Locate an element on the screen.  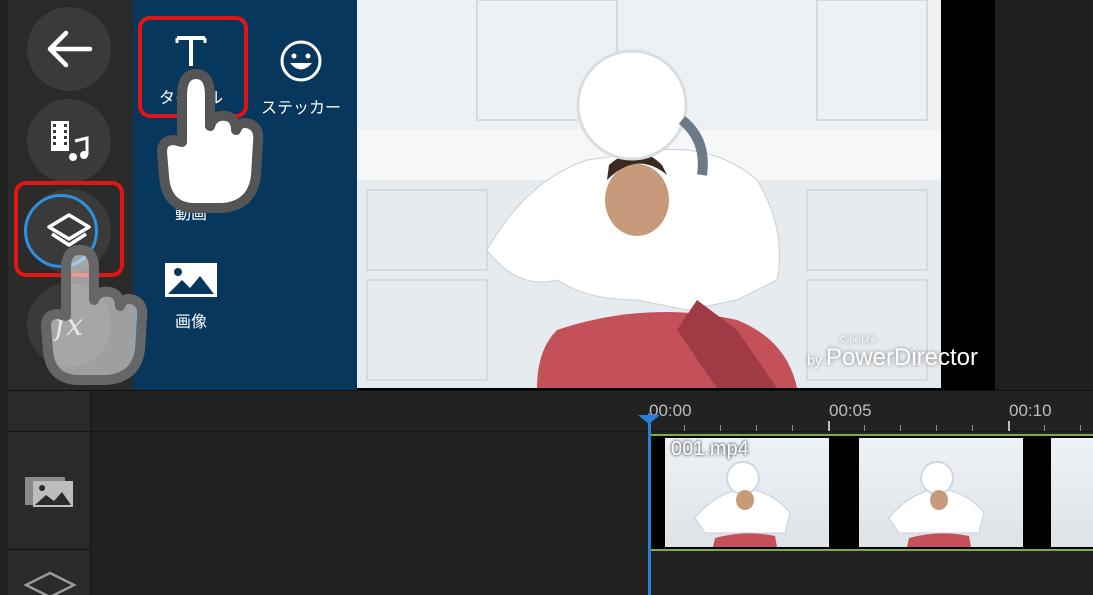
ruler-label: 00:05 is located at coordinates (850, 410).